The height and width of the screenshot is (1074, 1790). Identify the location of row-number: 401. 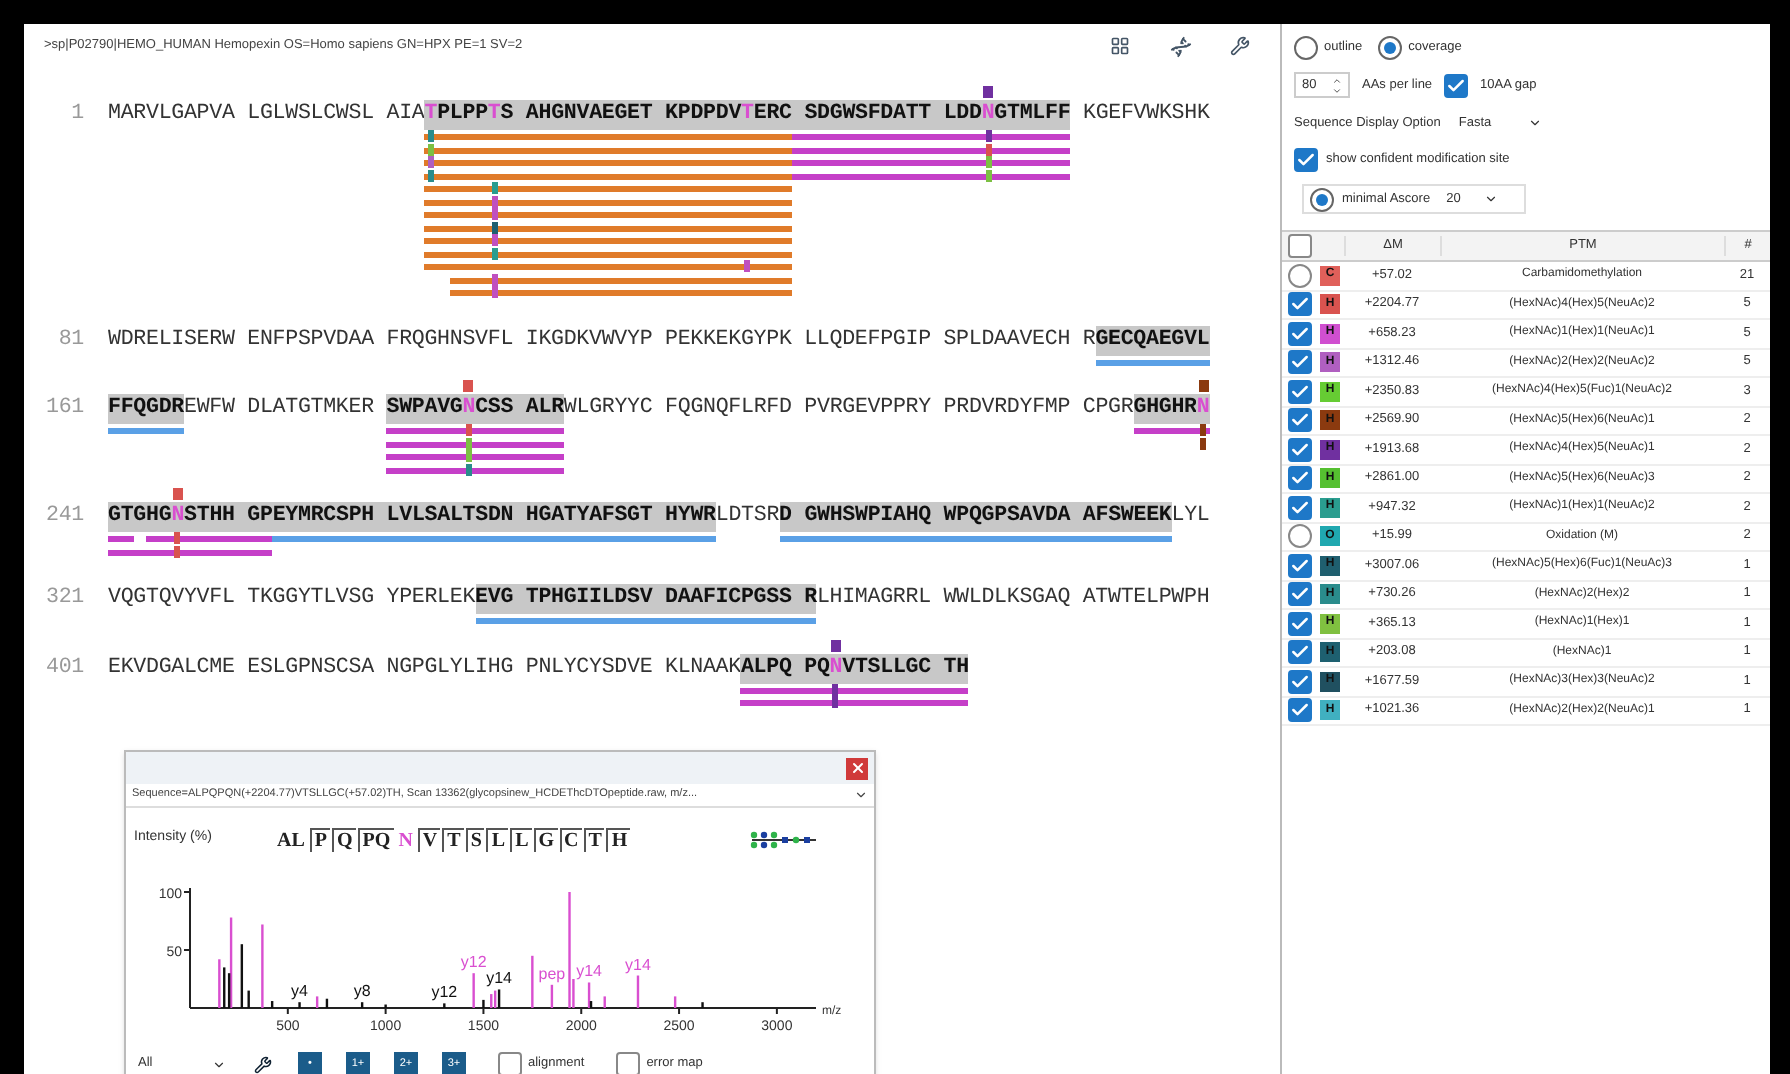
(65, 668).